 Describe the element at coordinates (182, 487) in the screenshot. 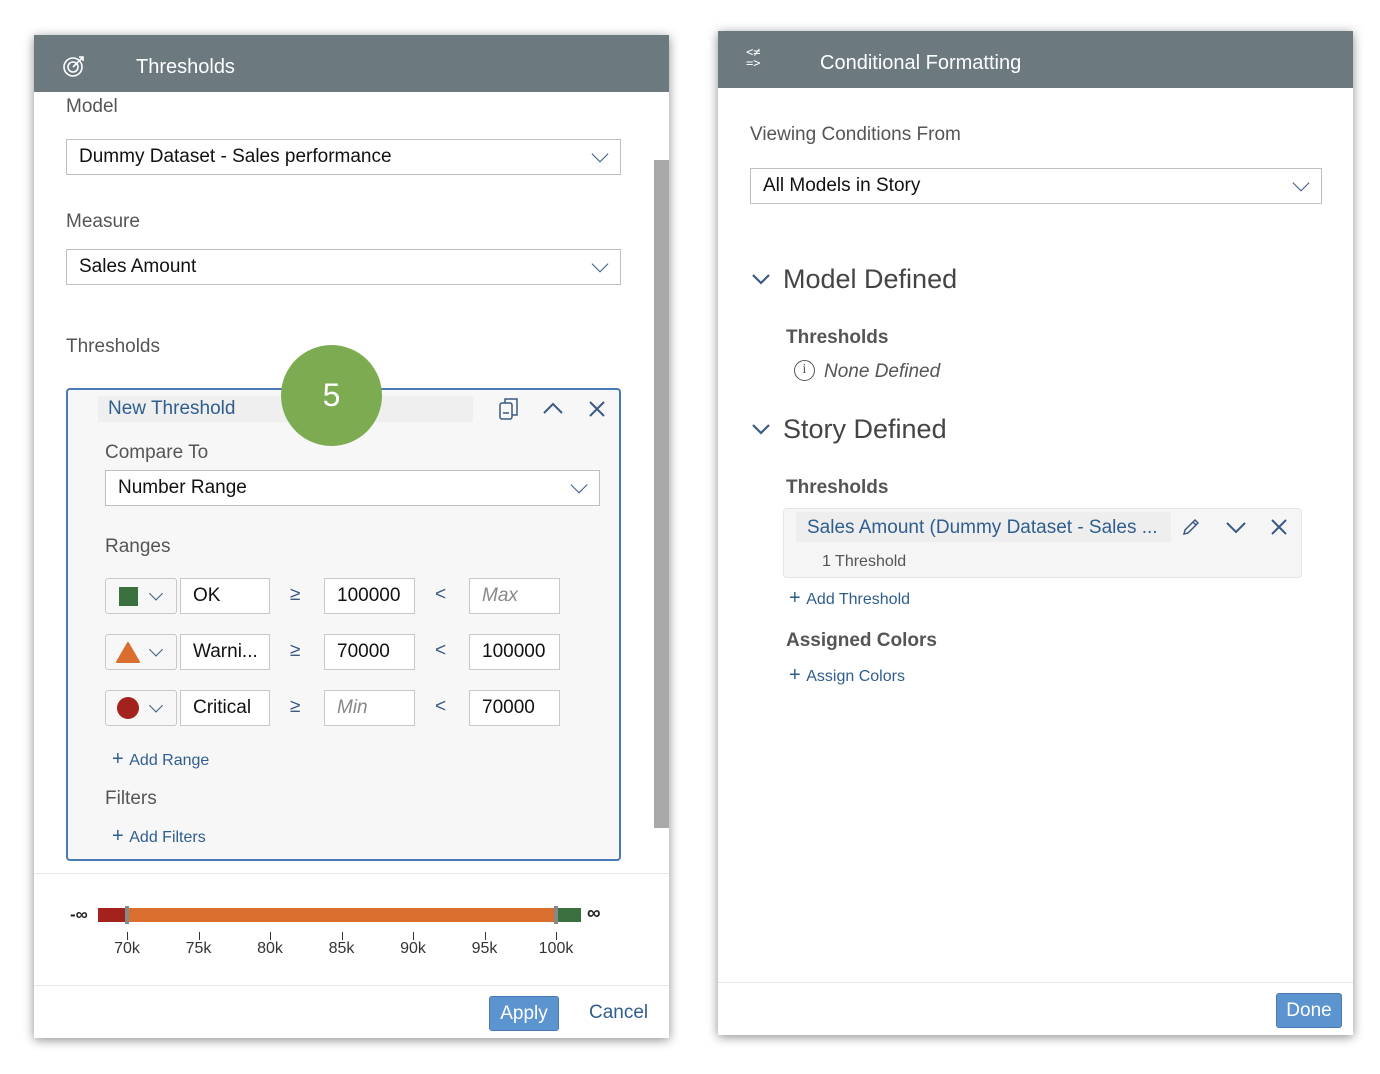

I see `compare-to-value: Number Range` at that location.